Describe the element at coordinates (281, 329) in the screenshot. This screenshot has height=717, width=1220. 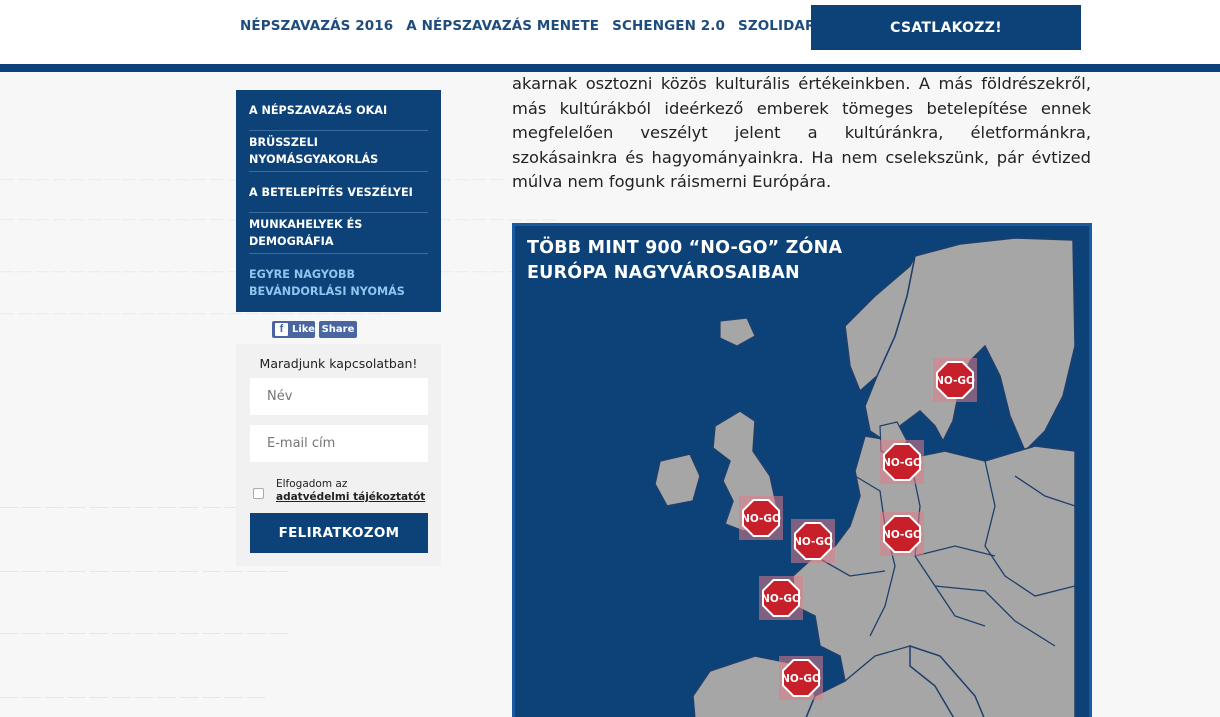
I see `facebook-icon: f` at that location.